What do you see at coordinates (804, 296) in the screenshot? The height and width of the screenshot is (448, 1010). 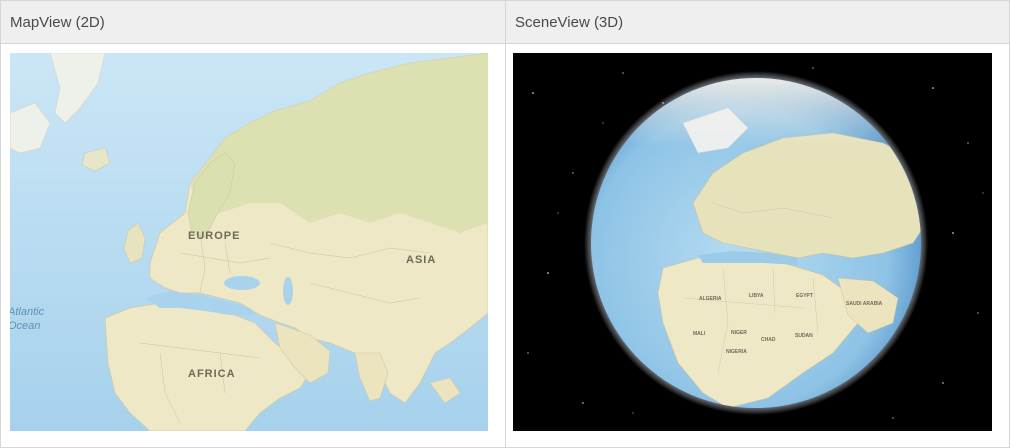 I see `label-egypt: EGYPT` at bounding box center [804, 296].